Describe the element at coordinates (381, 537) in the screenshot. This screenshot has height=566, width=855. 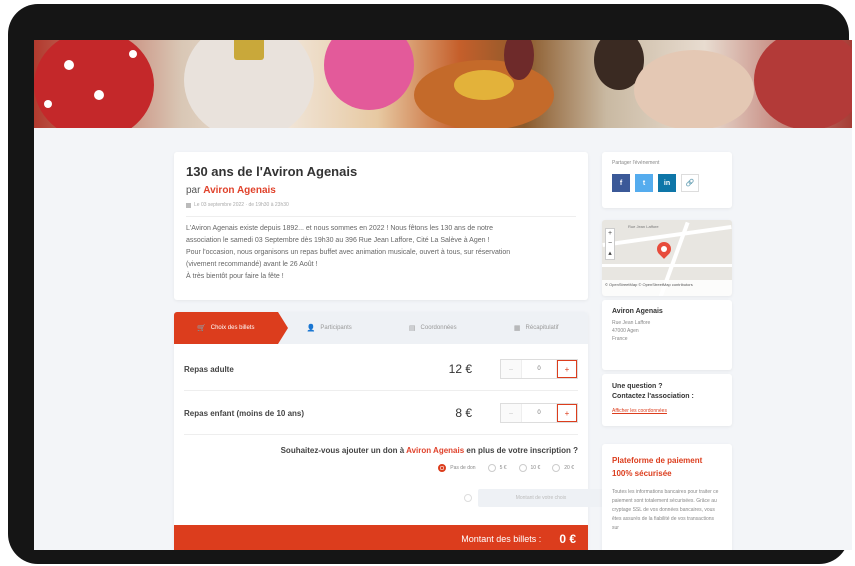
I see `total-bar: Montant des billets : 0 €` at that location.